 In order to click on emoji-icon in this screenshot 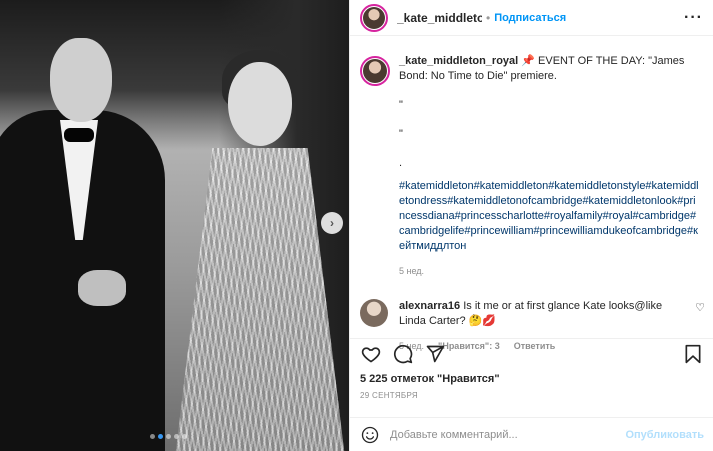, I will do `click(370, 435)`.